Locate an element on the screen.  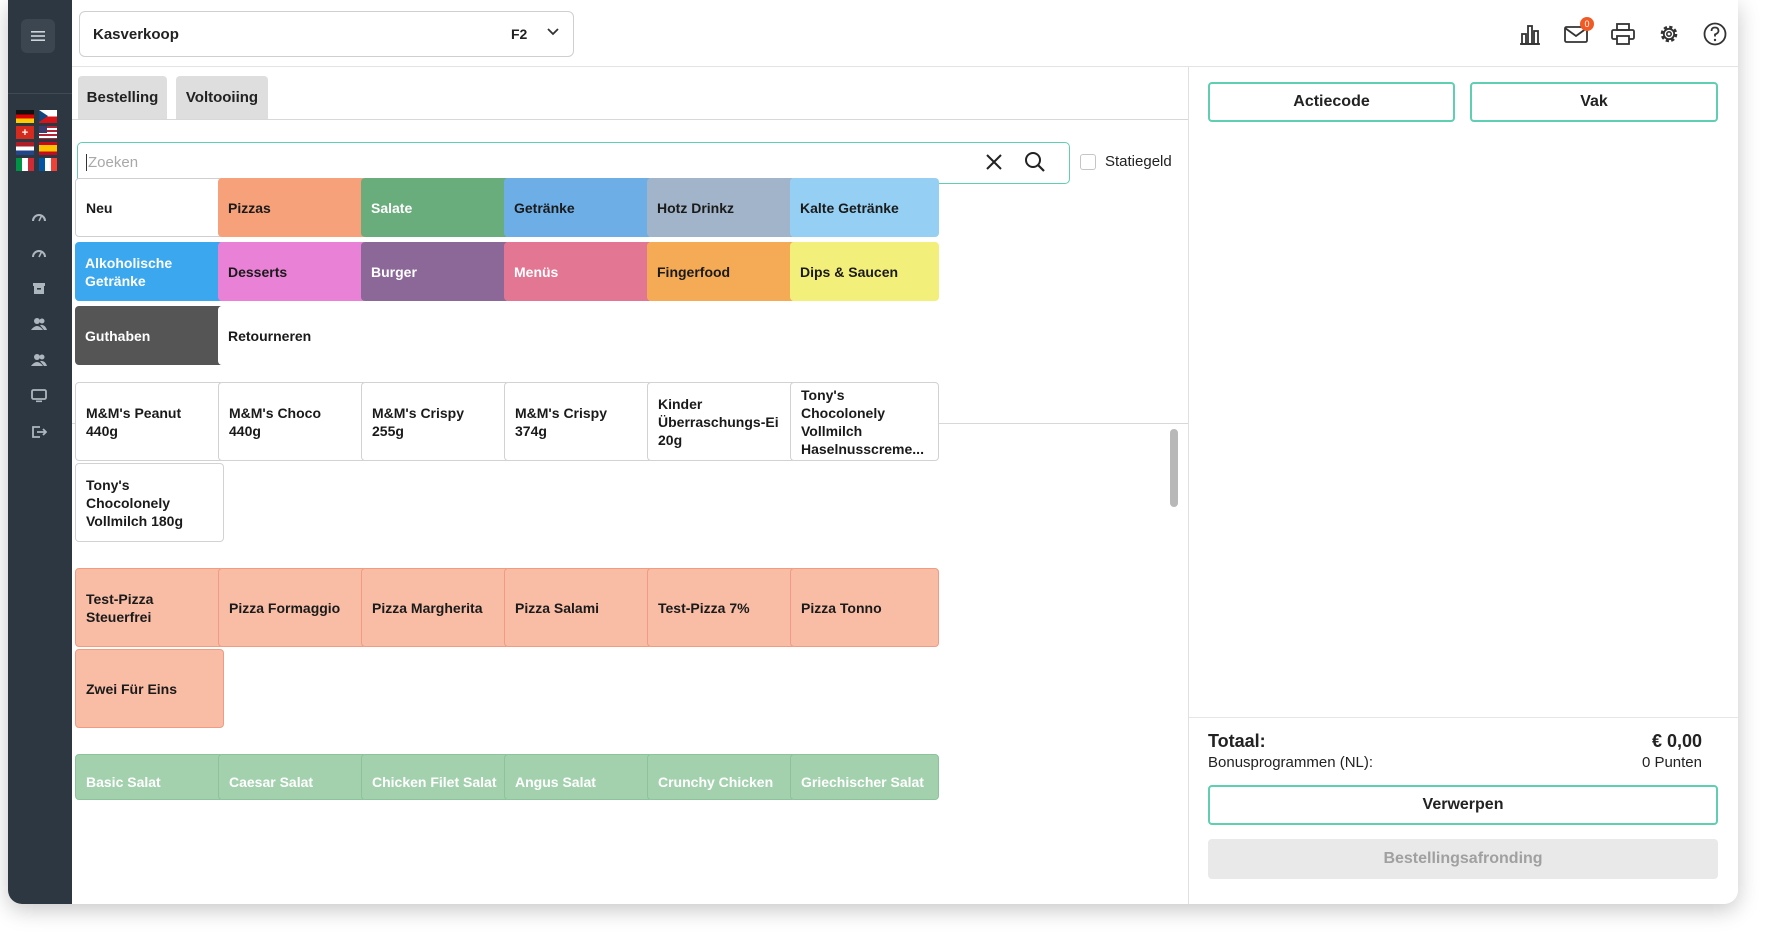
logout-icon is located at coordinates (39, 432).